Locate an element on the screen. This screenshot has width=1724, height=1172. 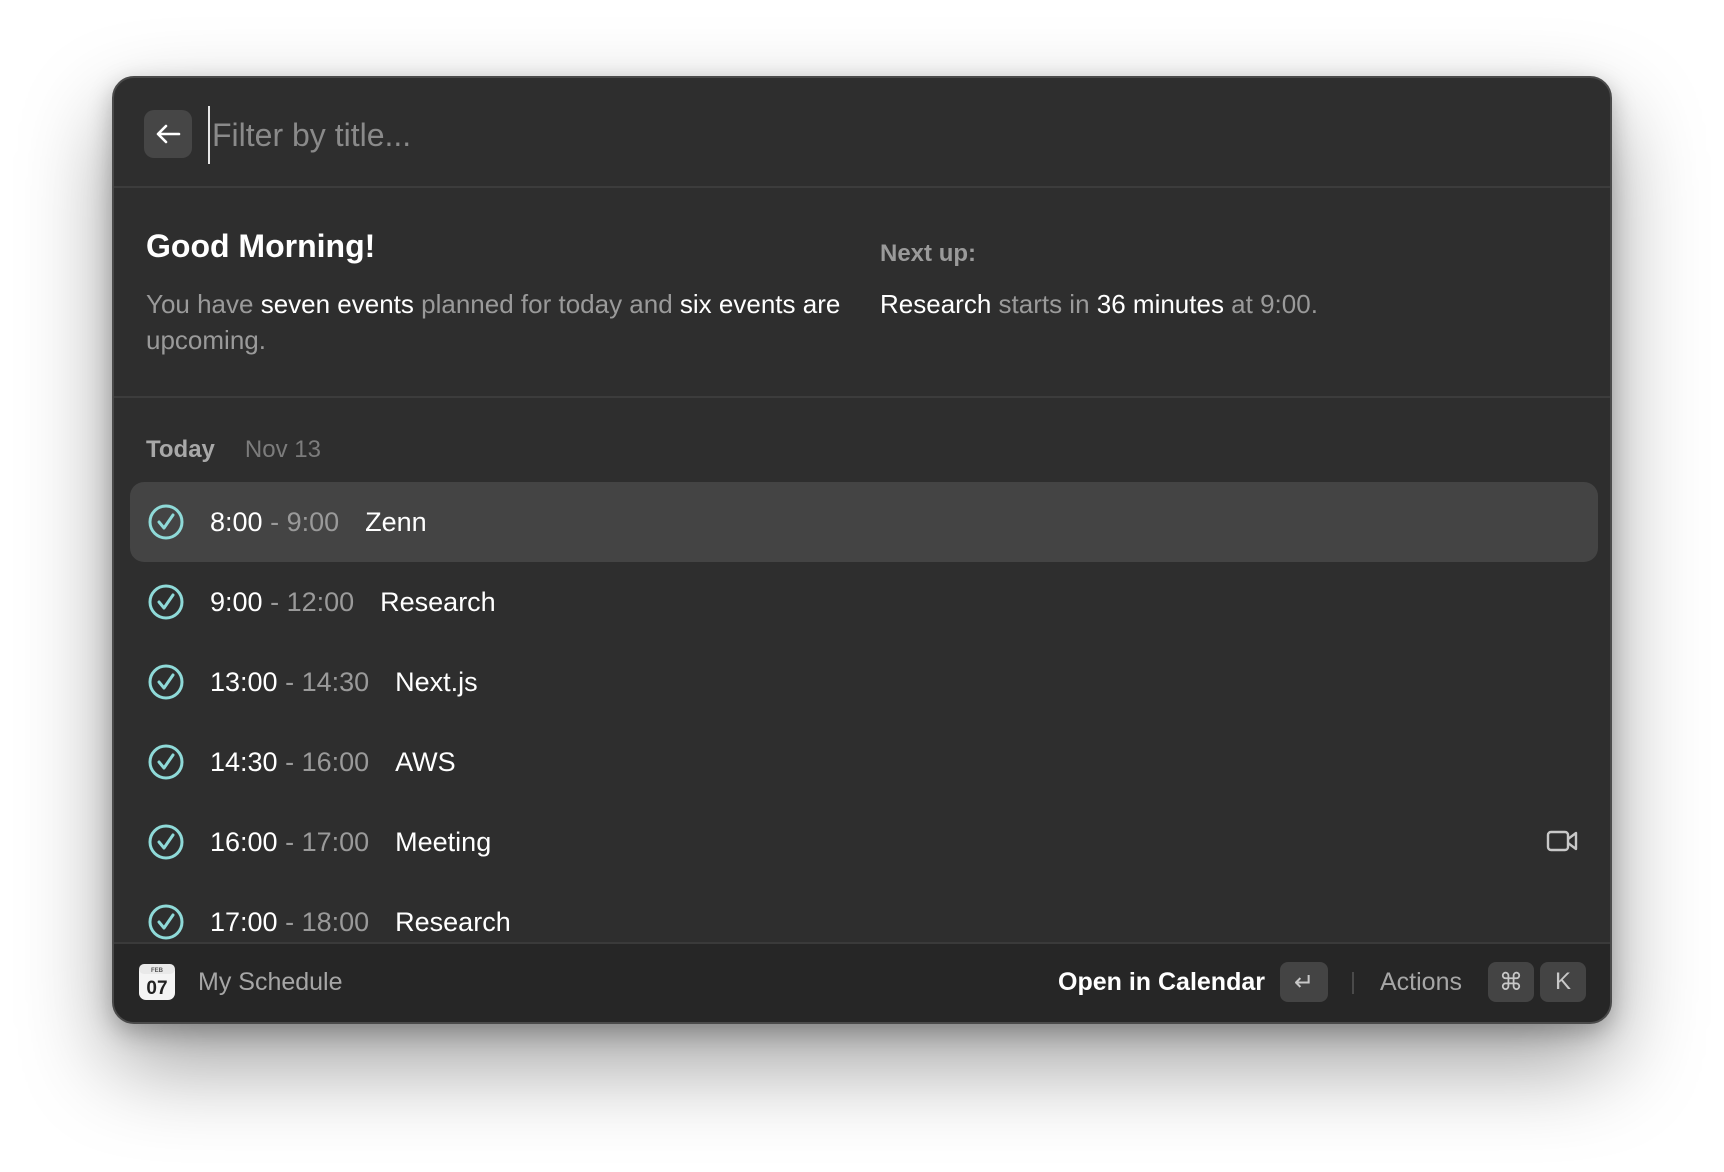
greeting-title: Good Morning! is located at coordinates (261, 246).